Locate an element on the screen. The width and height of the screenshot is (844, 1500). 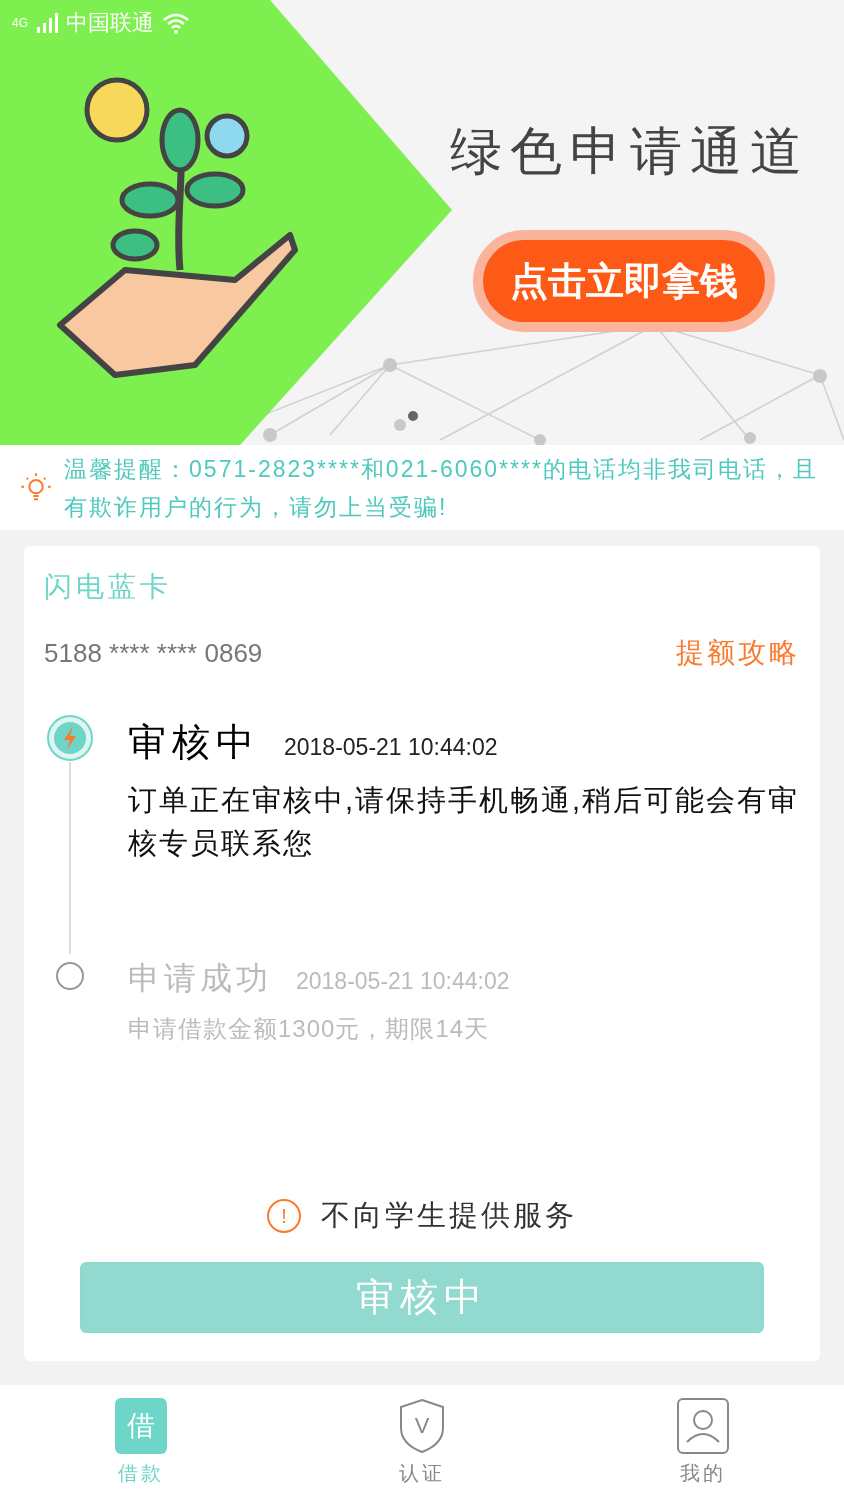
nav-tab: 我的 is located at coordinates (703, 1442).